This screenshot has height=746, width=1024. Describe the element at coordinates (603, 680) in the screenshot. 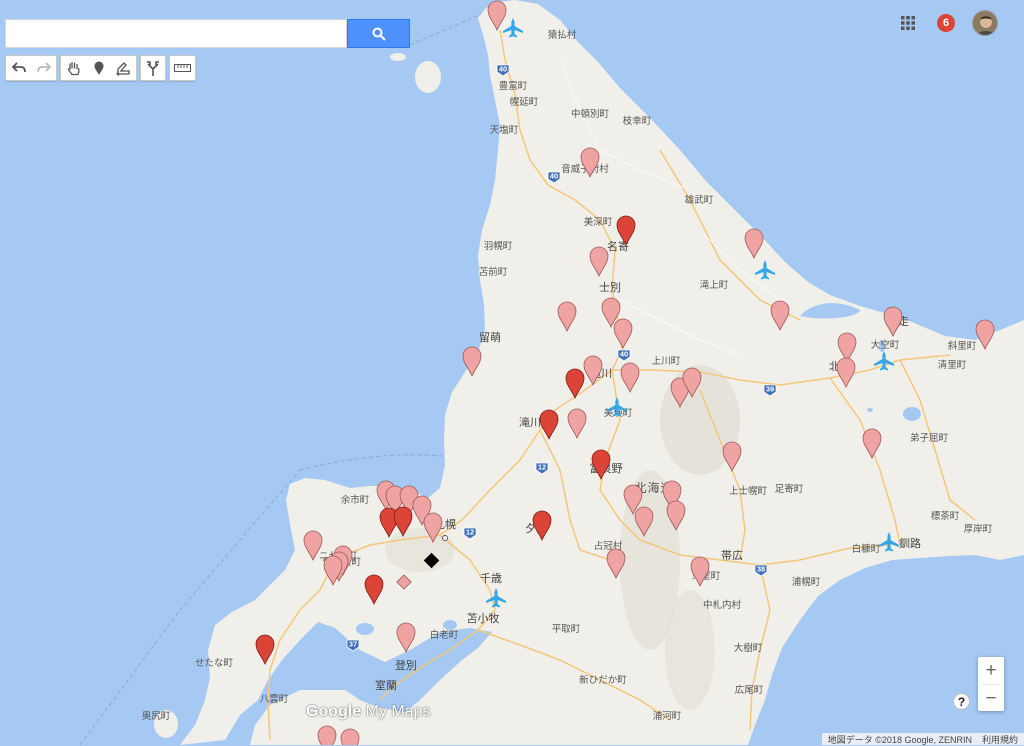

I see `place-label: 新ひだか町` at that location.